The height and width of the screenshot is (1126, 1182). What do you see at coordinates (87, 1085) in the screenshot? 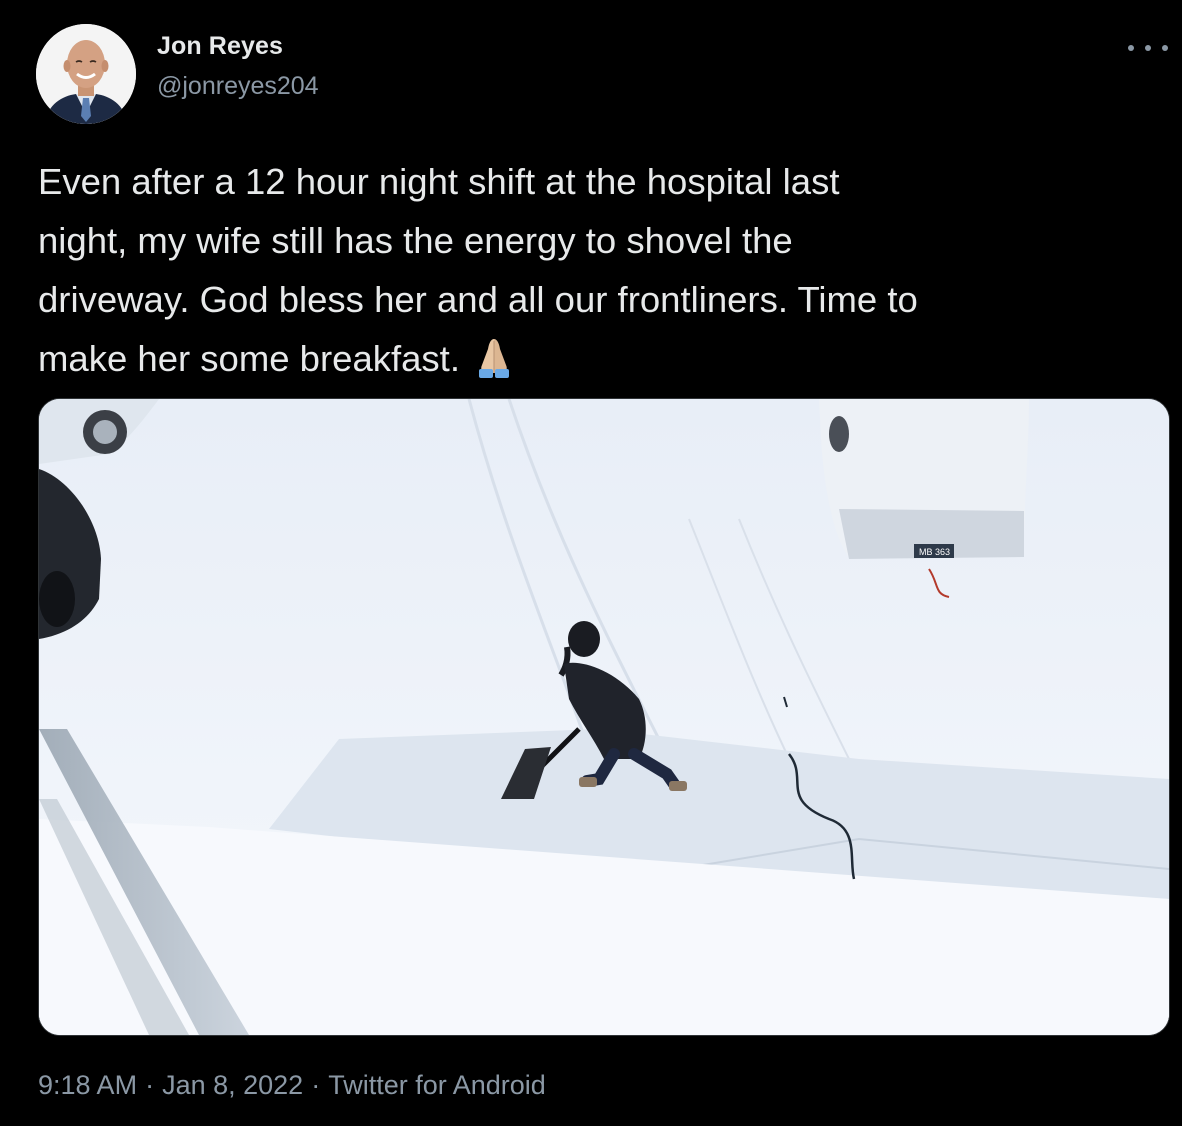
I see `tweet-time: 9:18 AM` at bounding box center [87, 1085].